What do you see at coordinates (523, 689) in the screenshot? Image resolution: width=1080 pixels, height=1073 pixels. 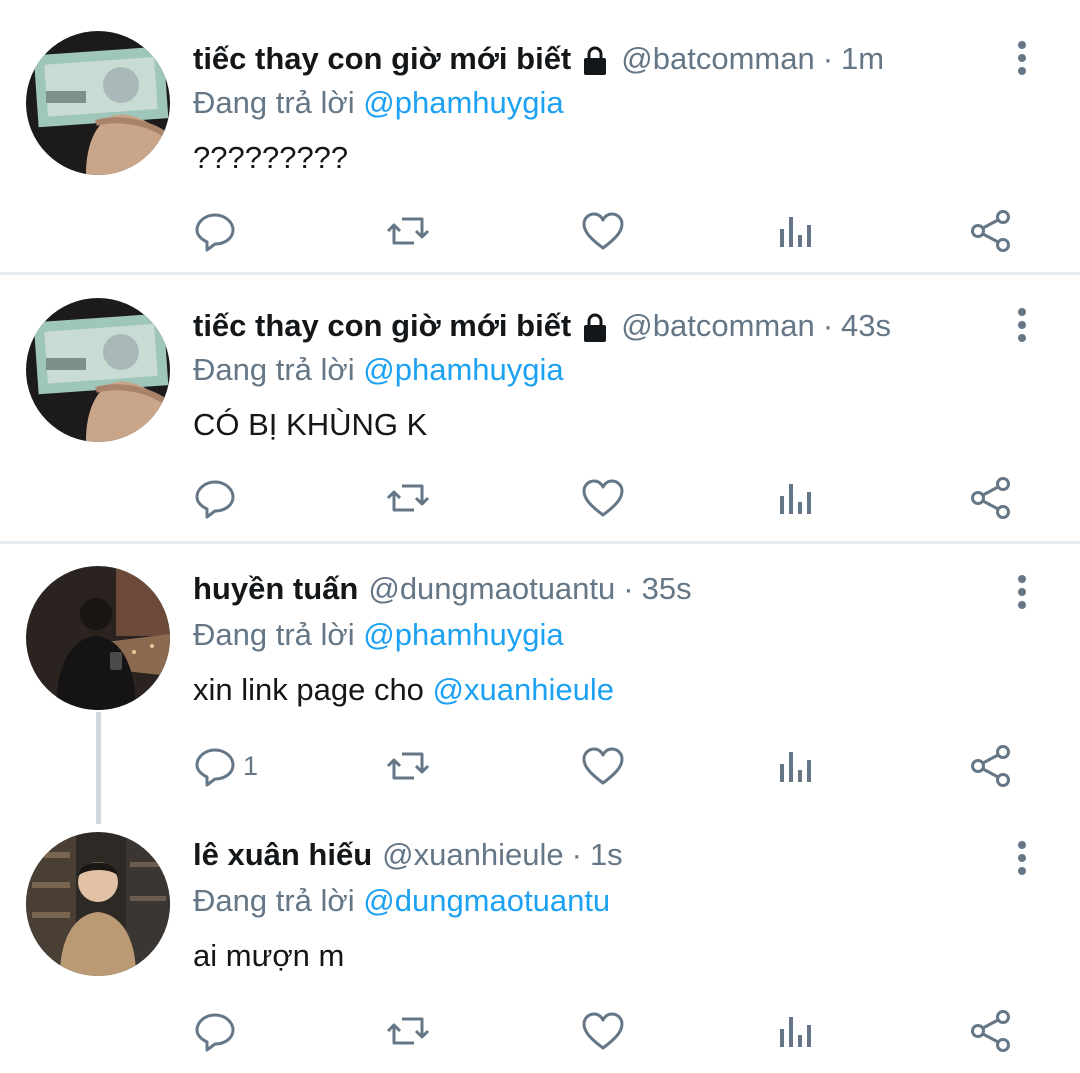 I see `text-mention: @xuanhieule` at bounding box center [523, 689].